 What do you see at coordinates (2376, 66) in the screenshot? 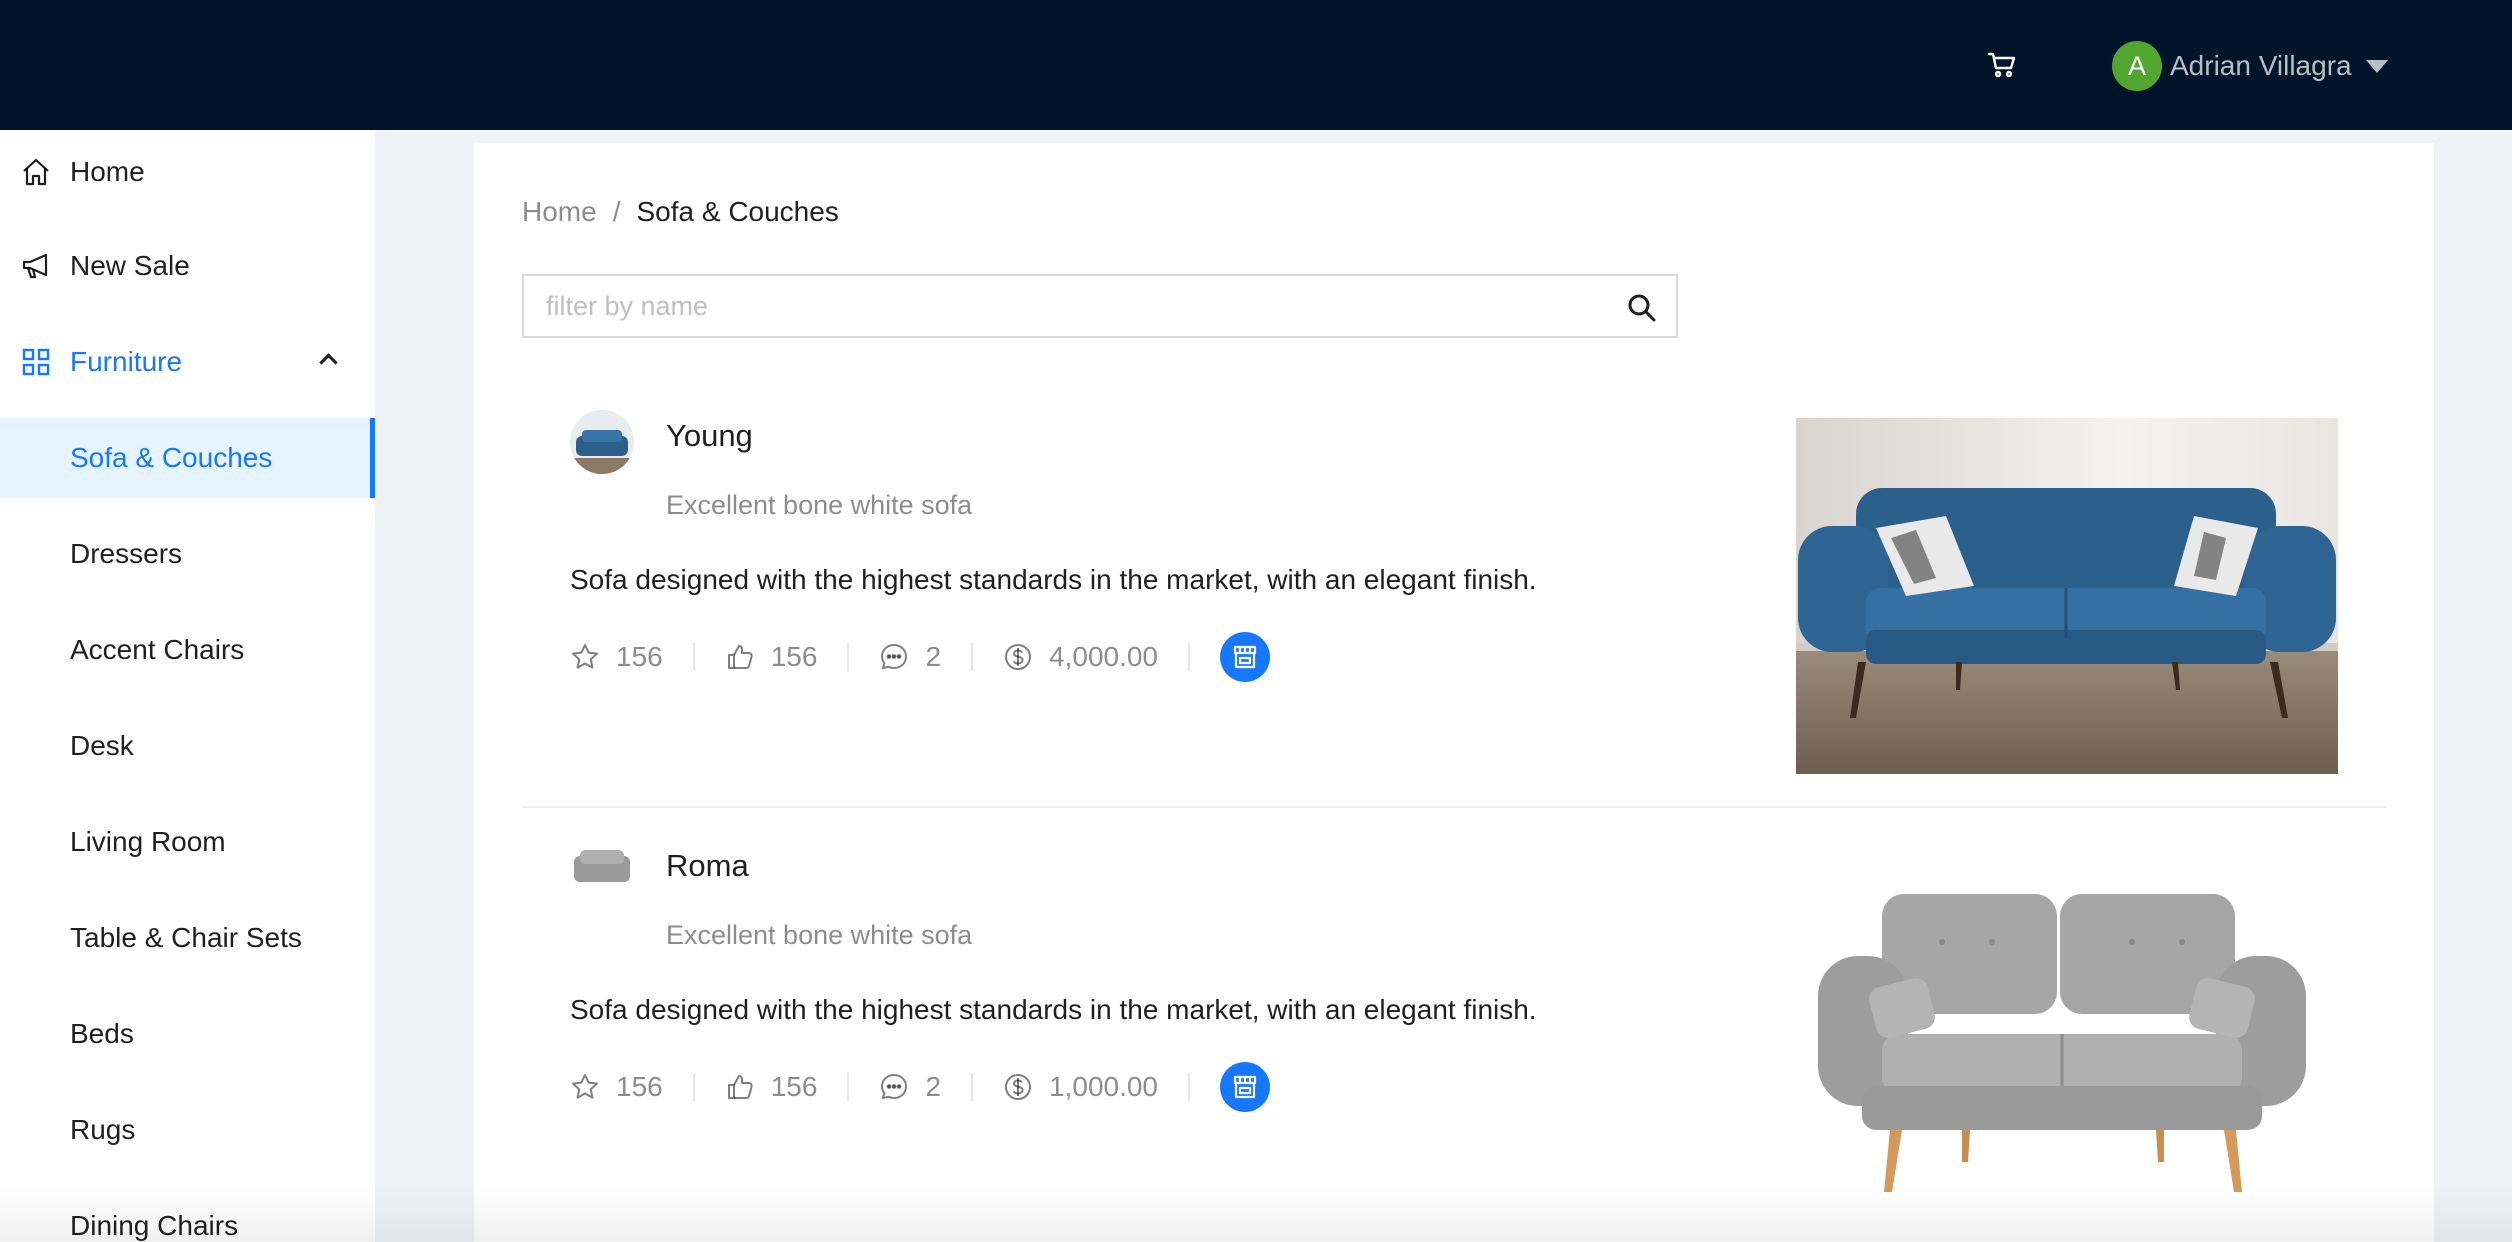
I see `caret-down-icon` at bounding box center [2376, 66].